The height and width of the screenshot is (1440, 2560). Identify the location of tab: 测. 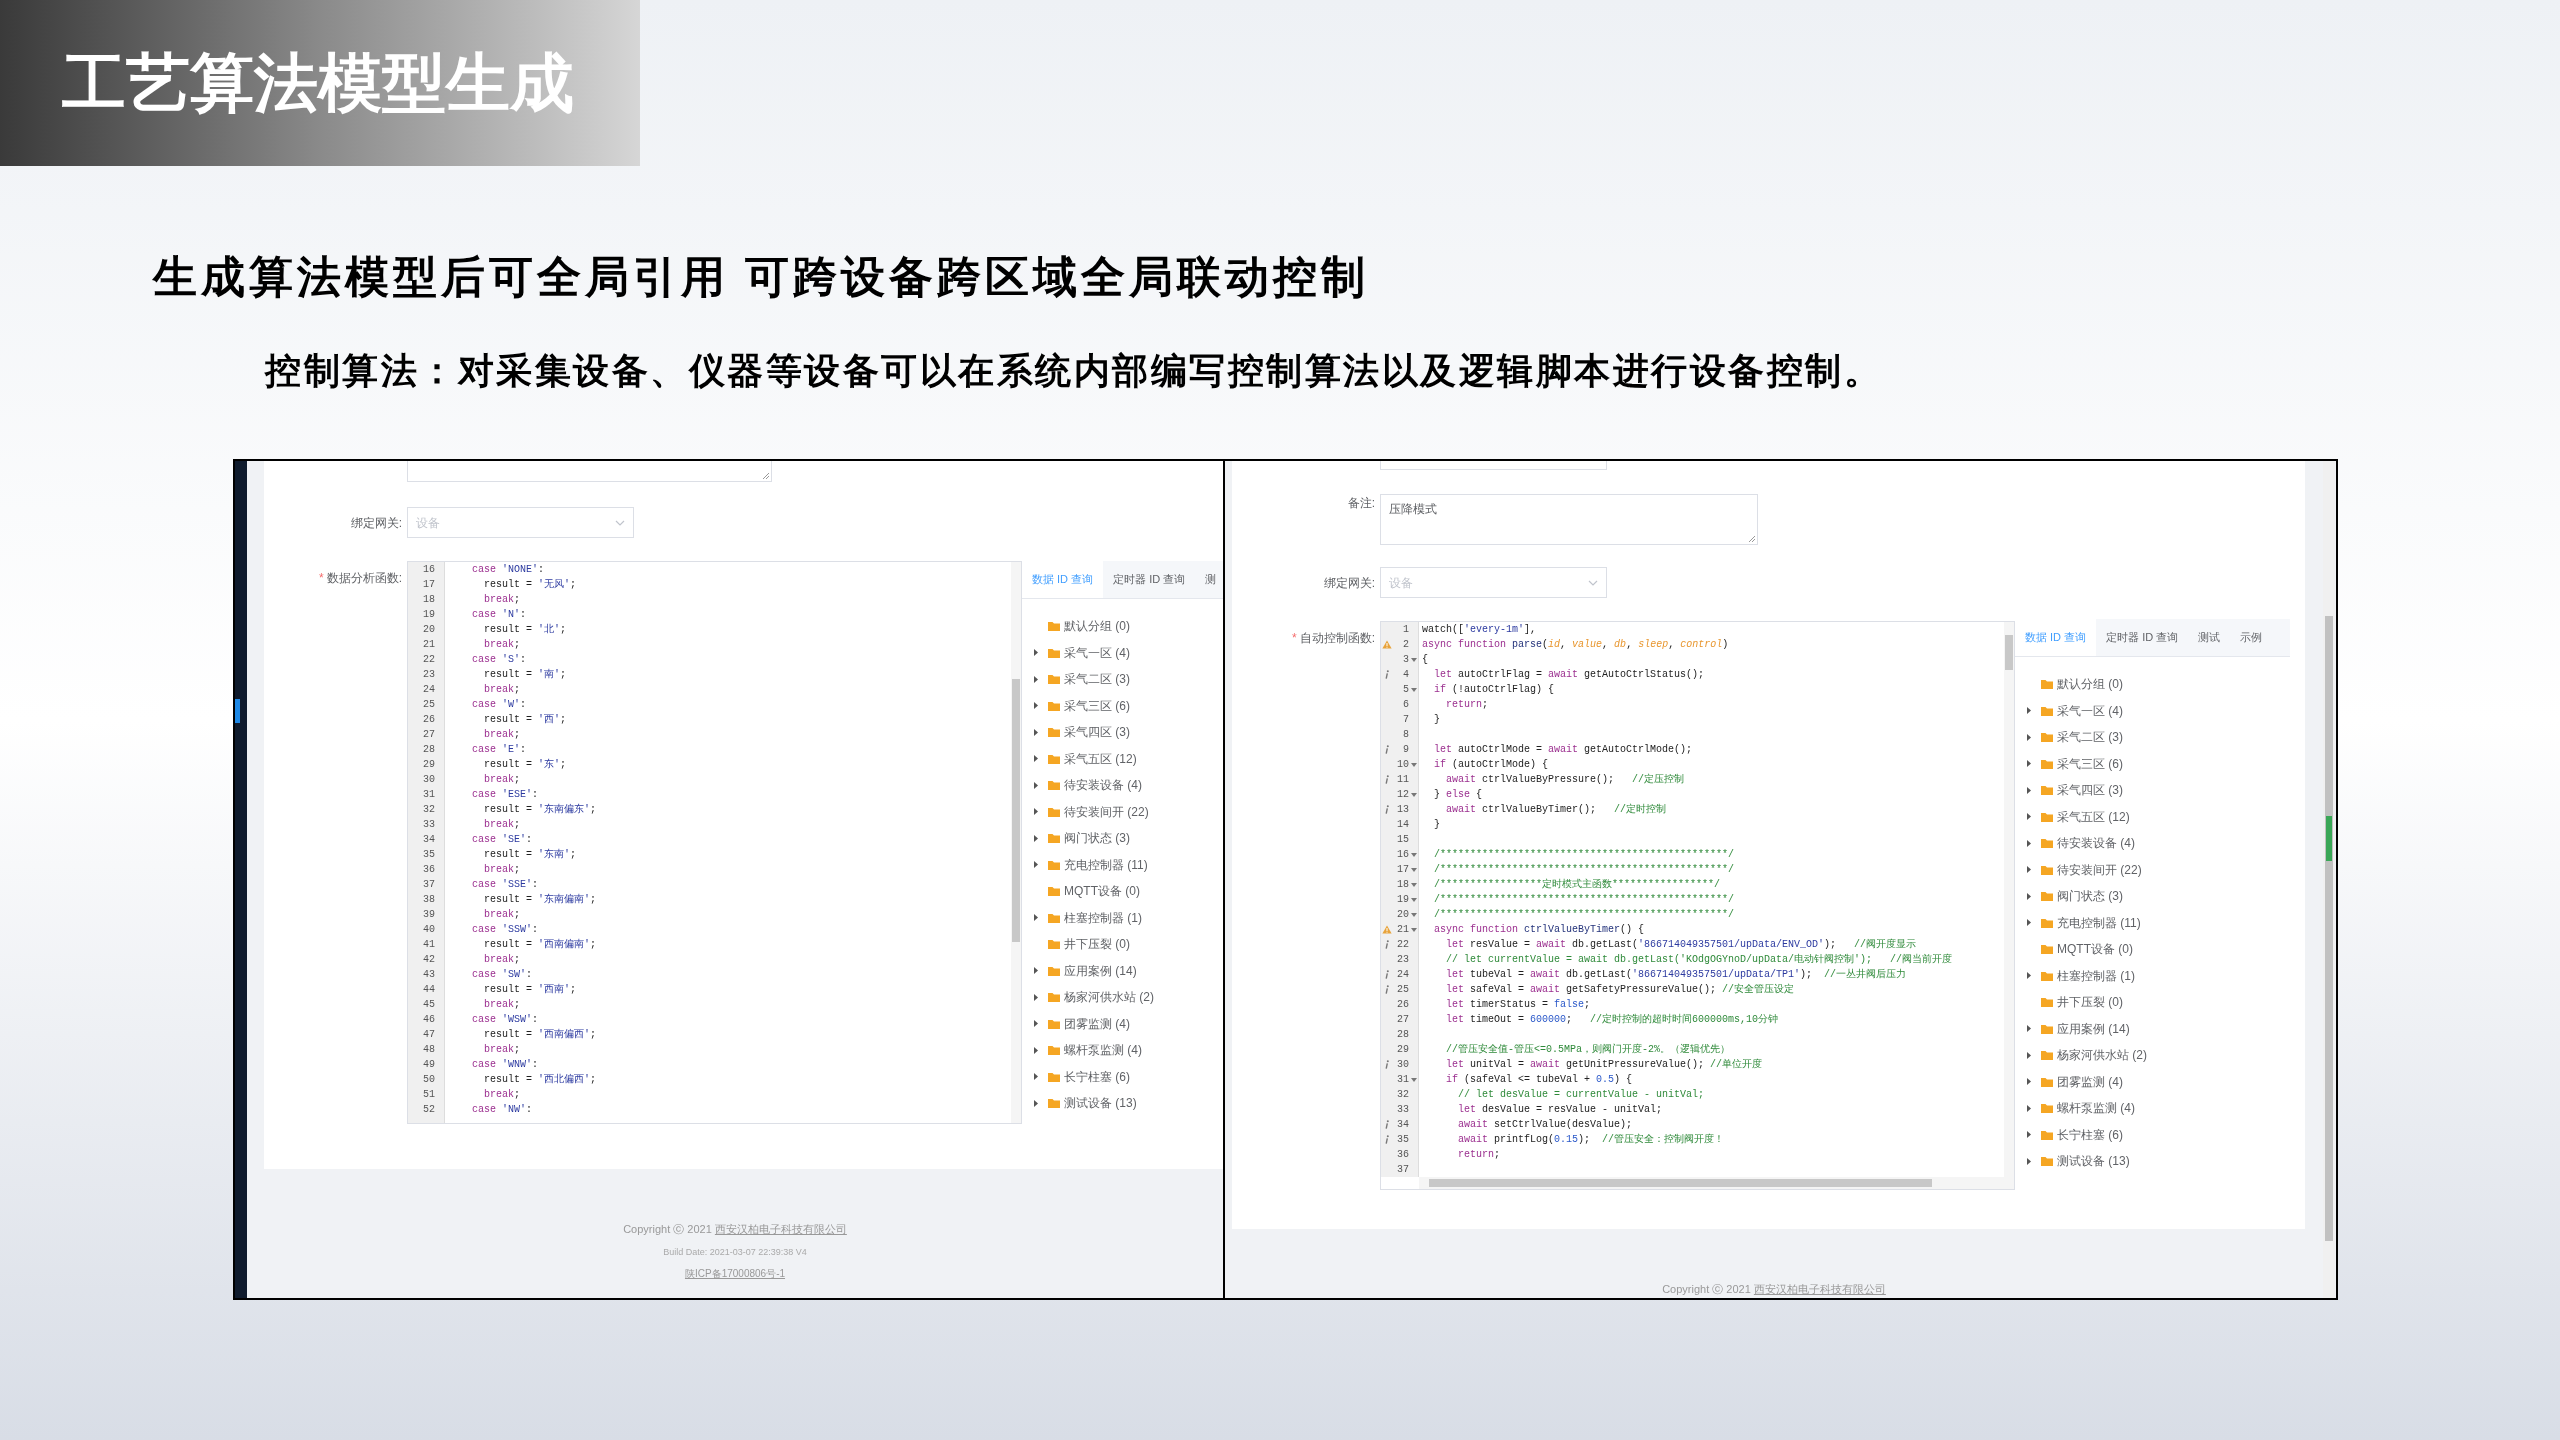
(1206, 579).